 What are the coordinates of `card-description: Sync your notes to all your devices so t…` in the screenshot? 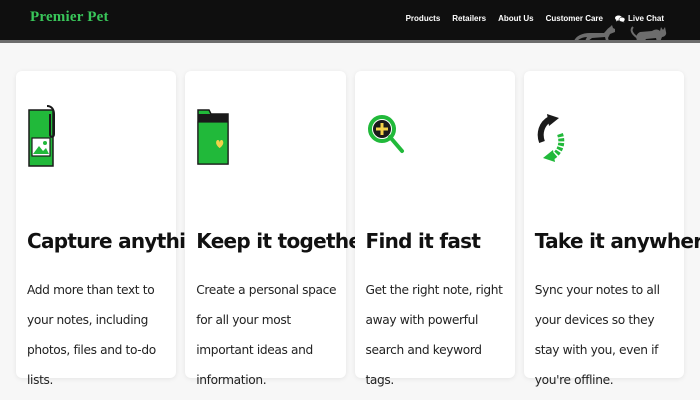 It's located at (597, 335).